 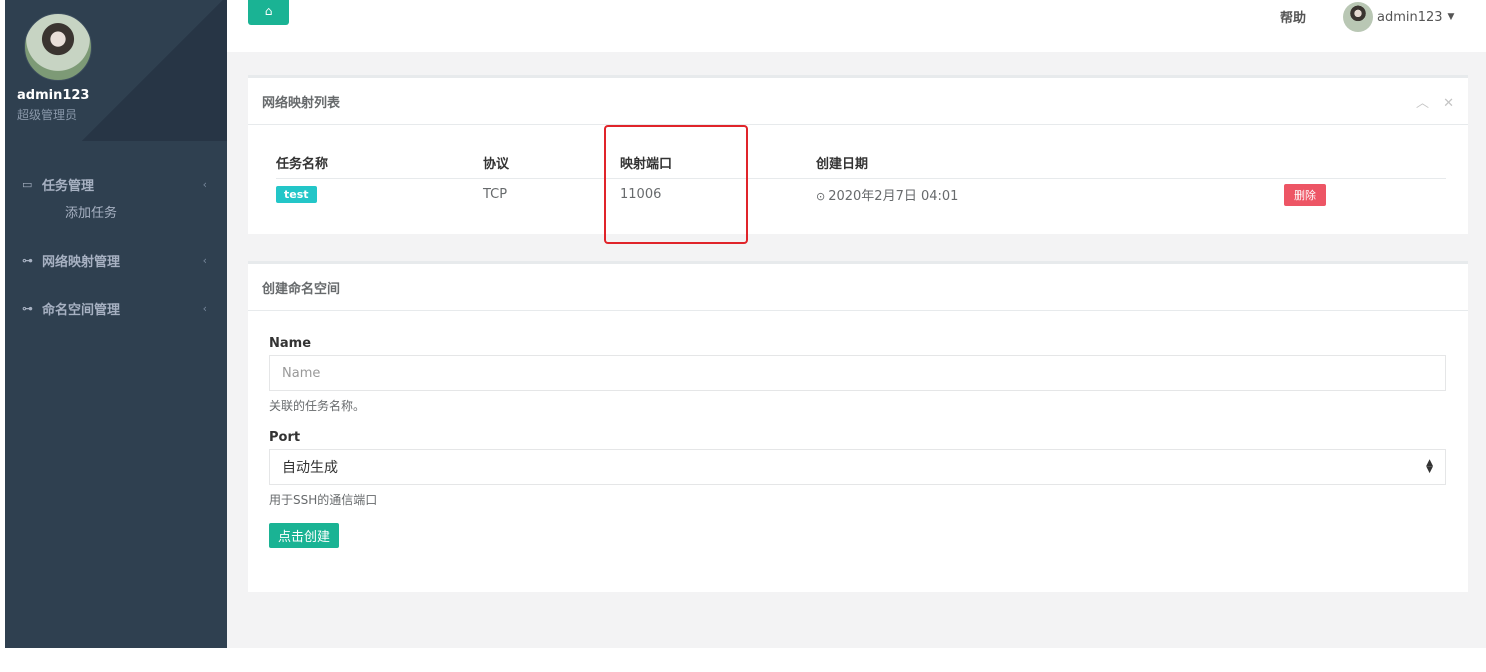 I want to click on computer-icon: ▭, so click(x=27, y=184).